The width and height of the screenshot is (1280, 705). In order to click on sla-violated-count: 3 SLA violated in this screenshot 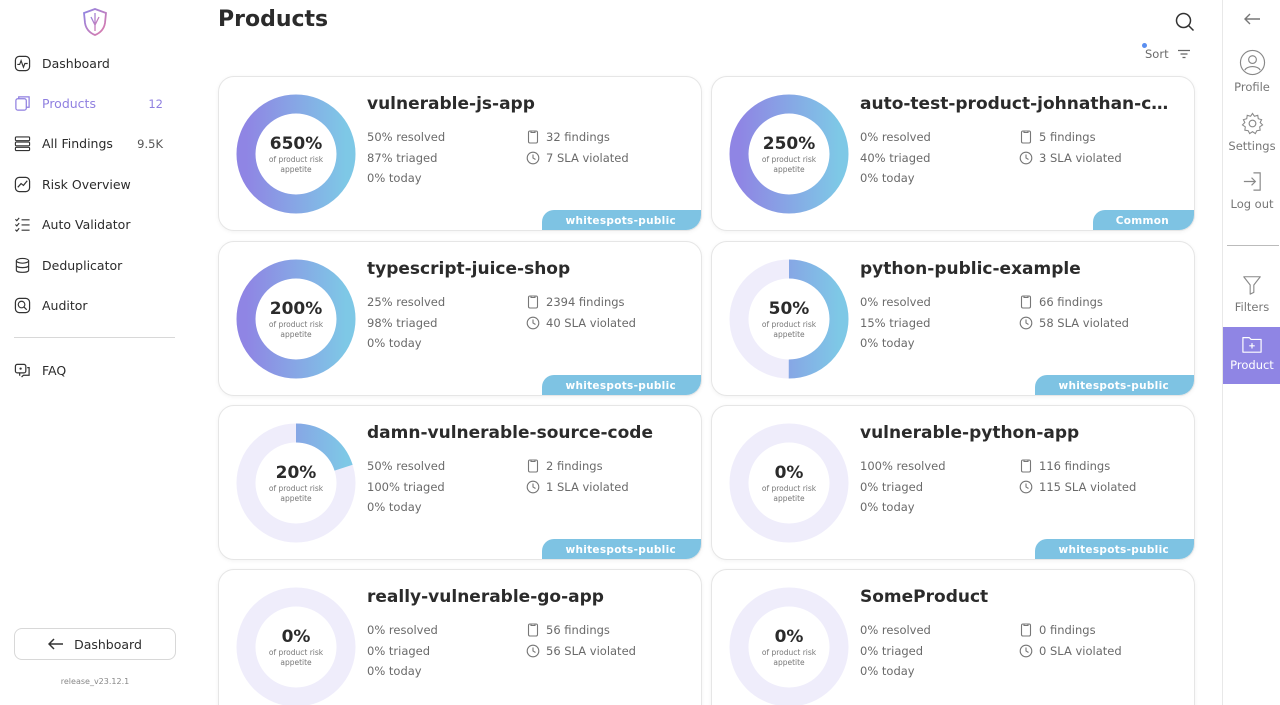, I will do `click(1070, 158)`.